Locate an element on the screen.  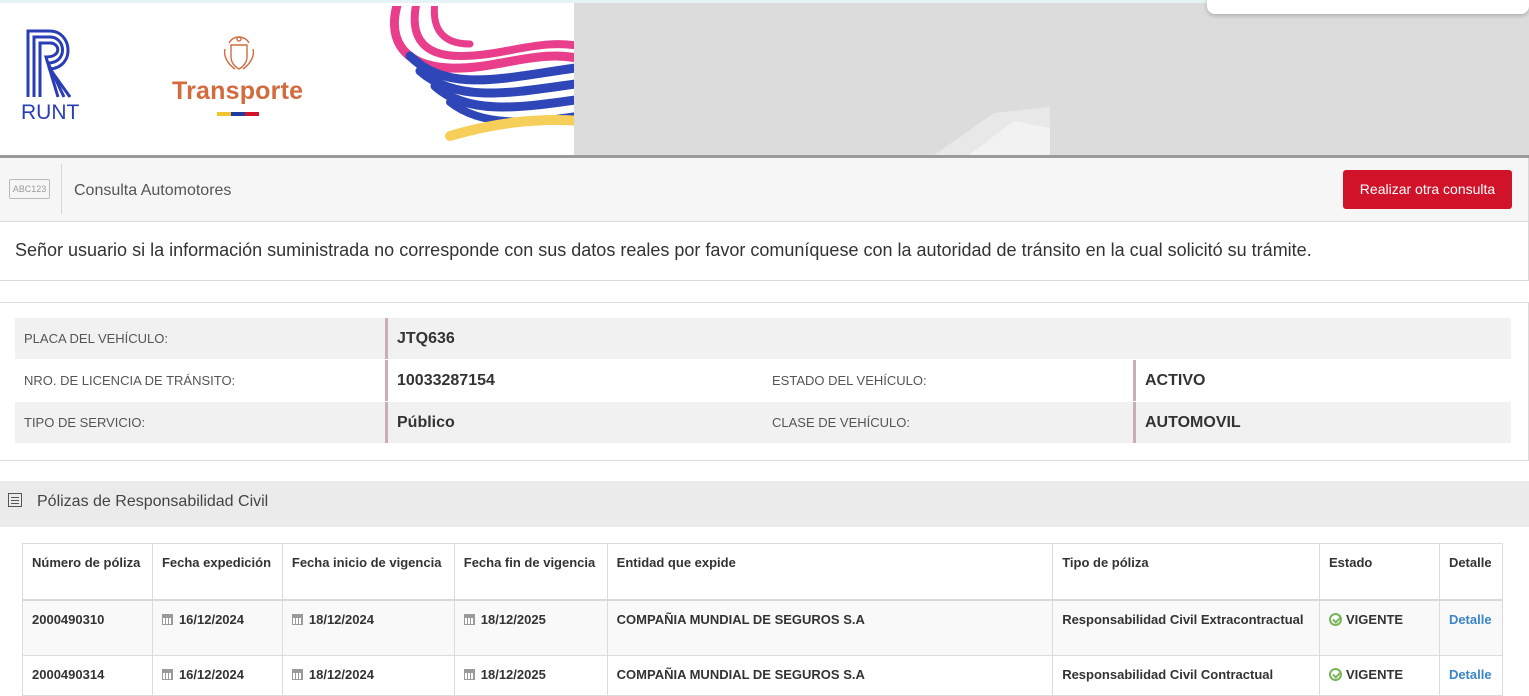
polizas-section-title: Pólizas de Responsabilidad Civil is located at coordinates (153, 501).